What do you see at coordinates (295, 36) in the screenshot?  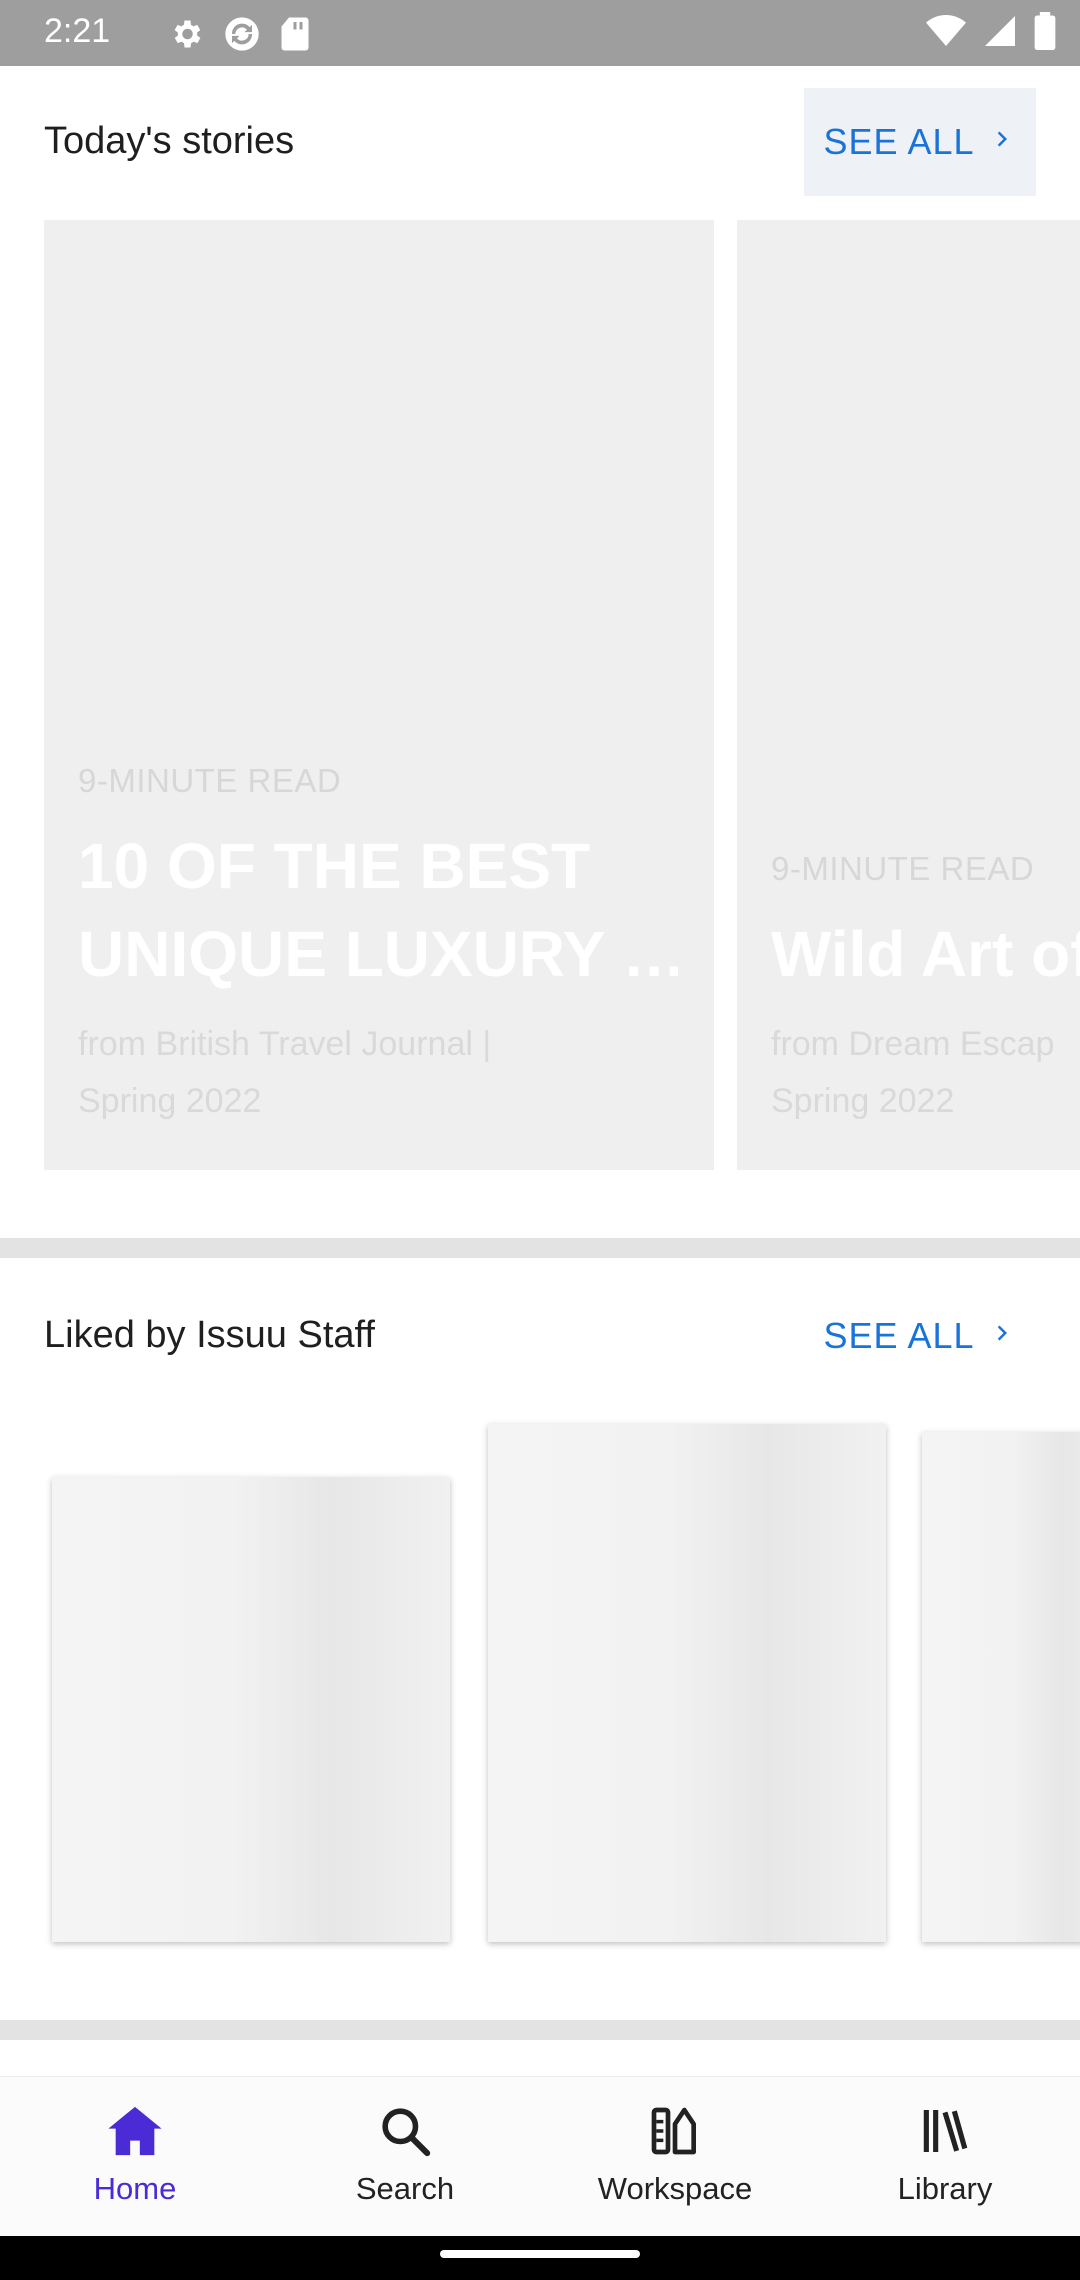 I see `sd-card-icon` at bounding box center [295, 36].